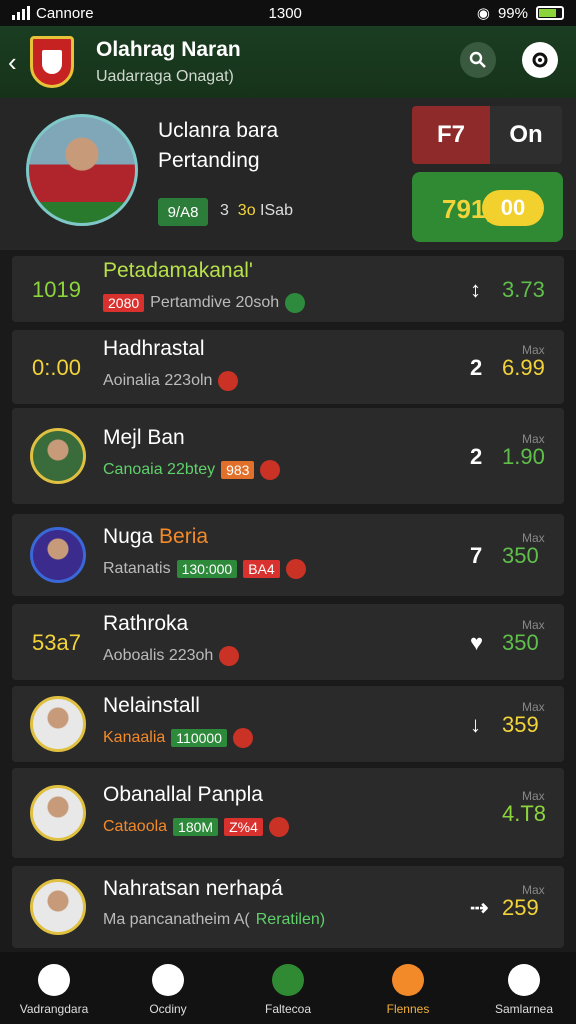 This screenshot has height=1024, width=576. I want to click on signal-icon, so click(21, 13).